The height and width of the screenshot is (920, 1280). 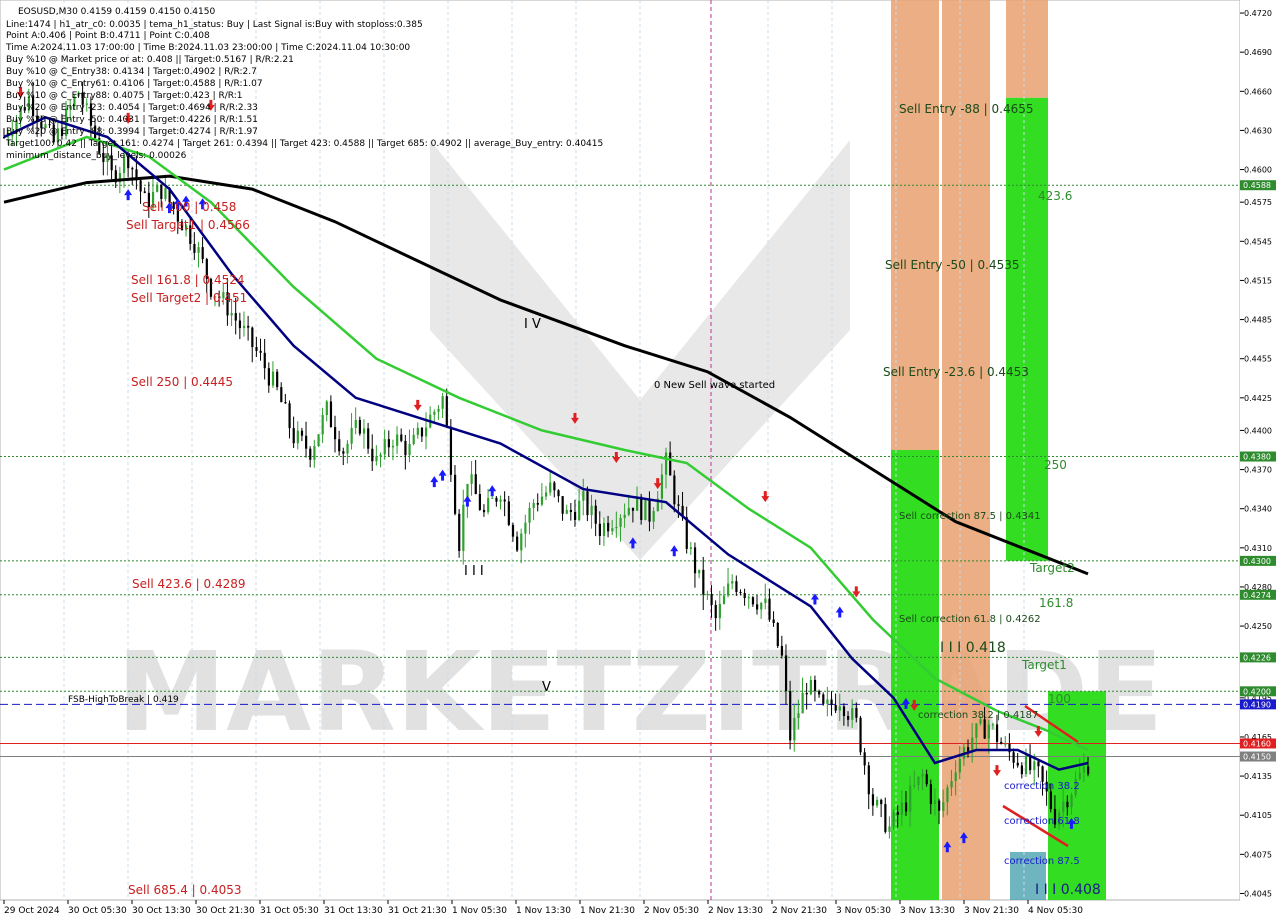 I want to click on price-tick-label: 0.4075, so click(x=1258, y=854).